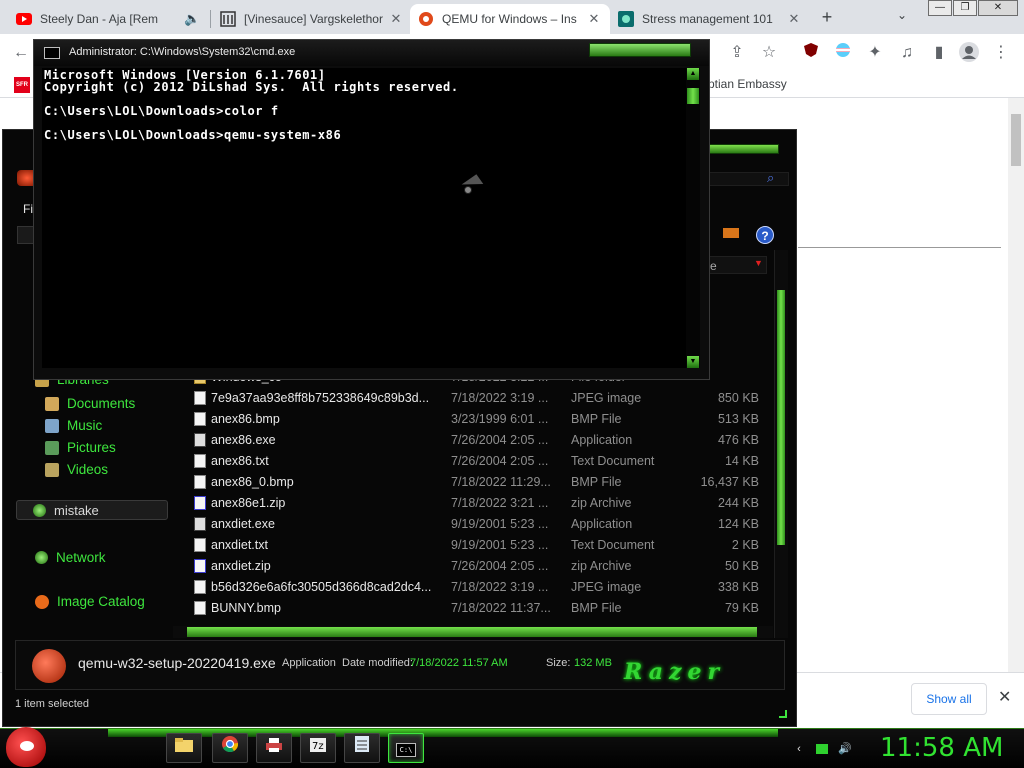 This screenshot has height=768, width=1024. Describe the element at coordinates (108, 19) in the screenshot. I see `tab-steely-dan: Steely Dan - Aja [Rem 🔈` at that location.